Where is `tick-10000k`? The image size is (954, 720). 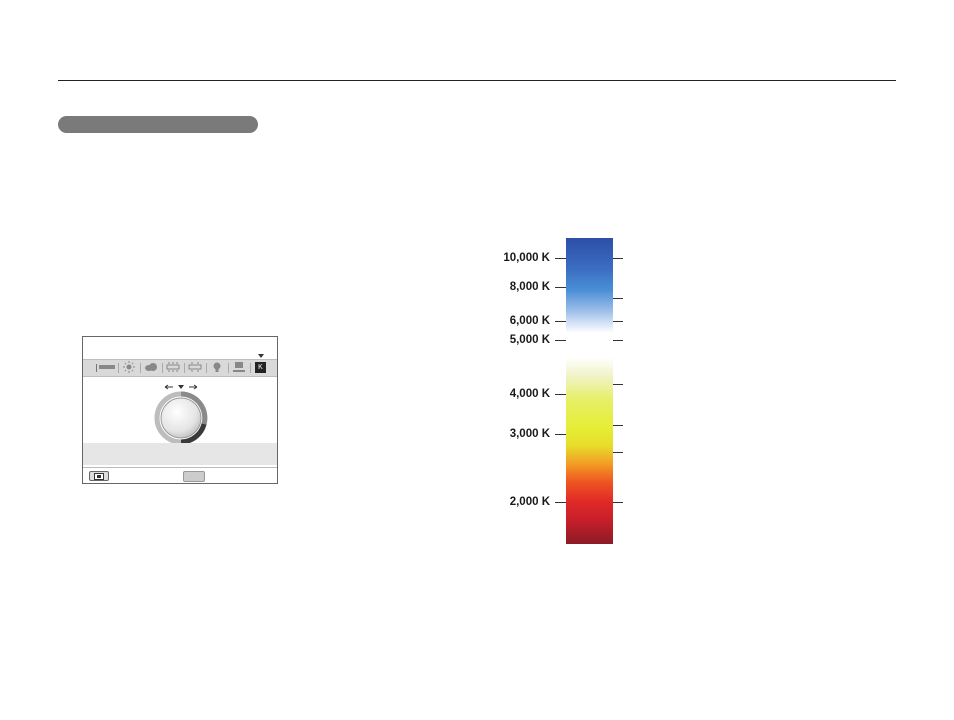 tick-10000k is located at coordinates (560, 258).